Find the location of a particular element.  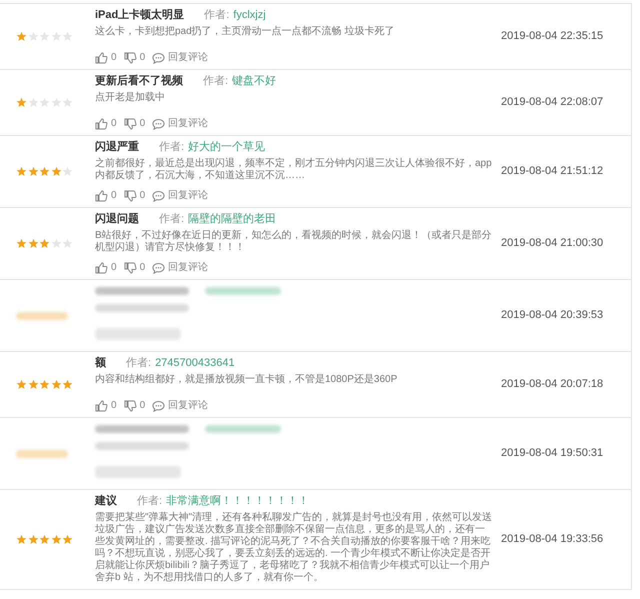

review-date: 2019-08-04 22:08:07 is located at coordinates (552, 102).